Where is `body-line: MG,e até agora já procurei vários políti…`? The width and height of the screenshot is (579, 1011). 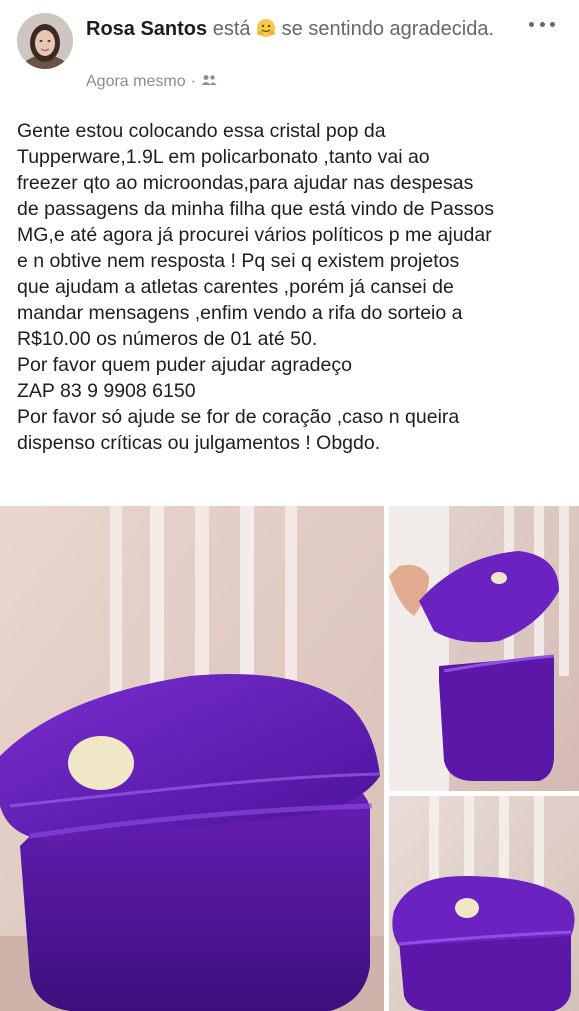
body-line: MG,e até agora já procurei vários políti… is located at coordinates (254, 235).